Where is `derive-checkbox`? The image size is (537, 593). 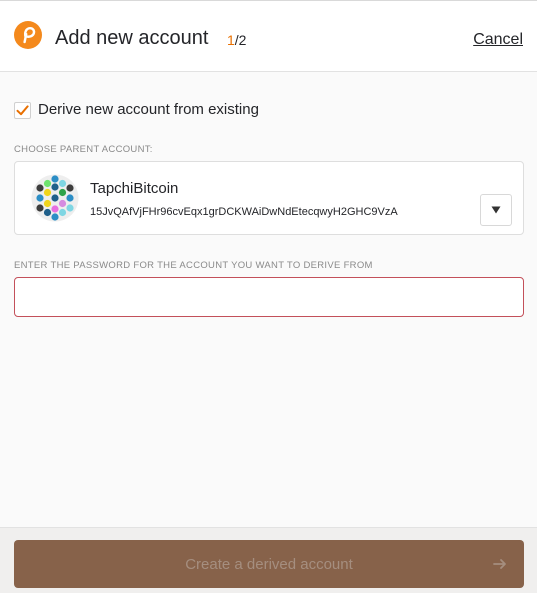
derive-checkbox is located at coordinates (22, 110).